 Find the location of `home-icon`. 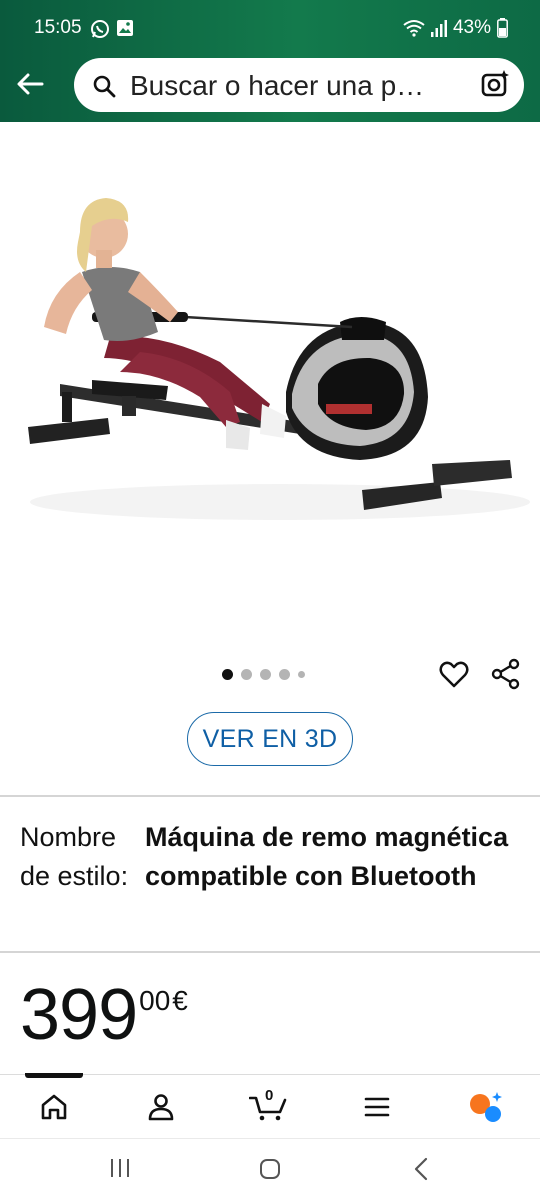

home-icon is located at coordinates (54, 1107).